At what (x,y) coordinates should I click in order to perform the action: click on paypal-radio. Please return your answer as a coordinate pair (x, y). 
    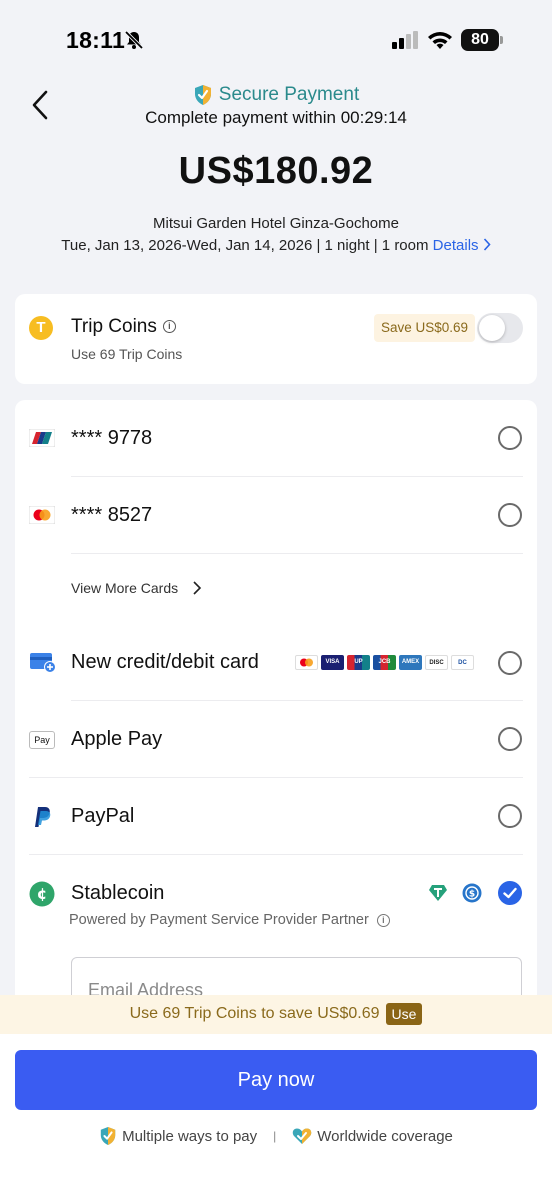
    Looking at the image, I should click on (510, 816).